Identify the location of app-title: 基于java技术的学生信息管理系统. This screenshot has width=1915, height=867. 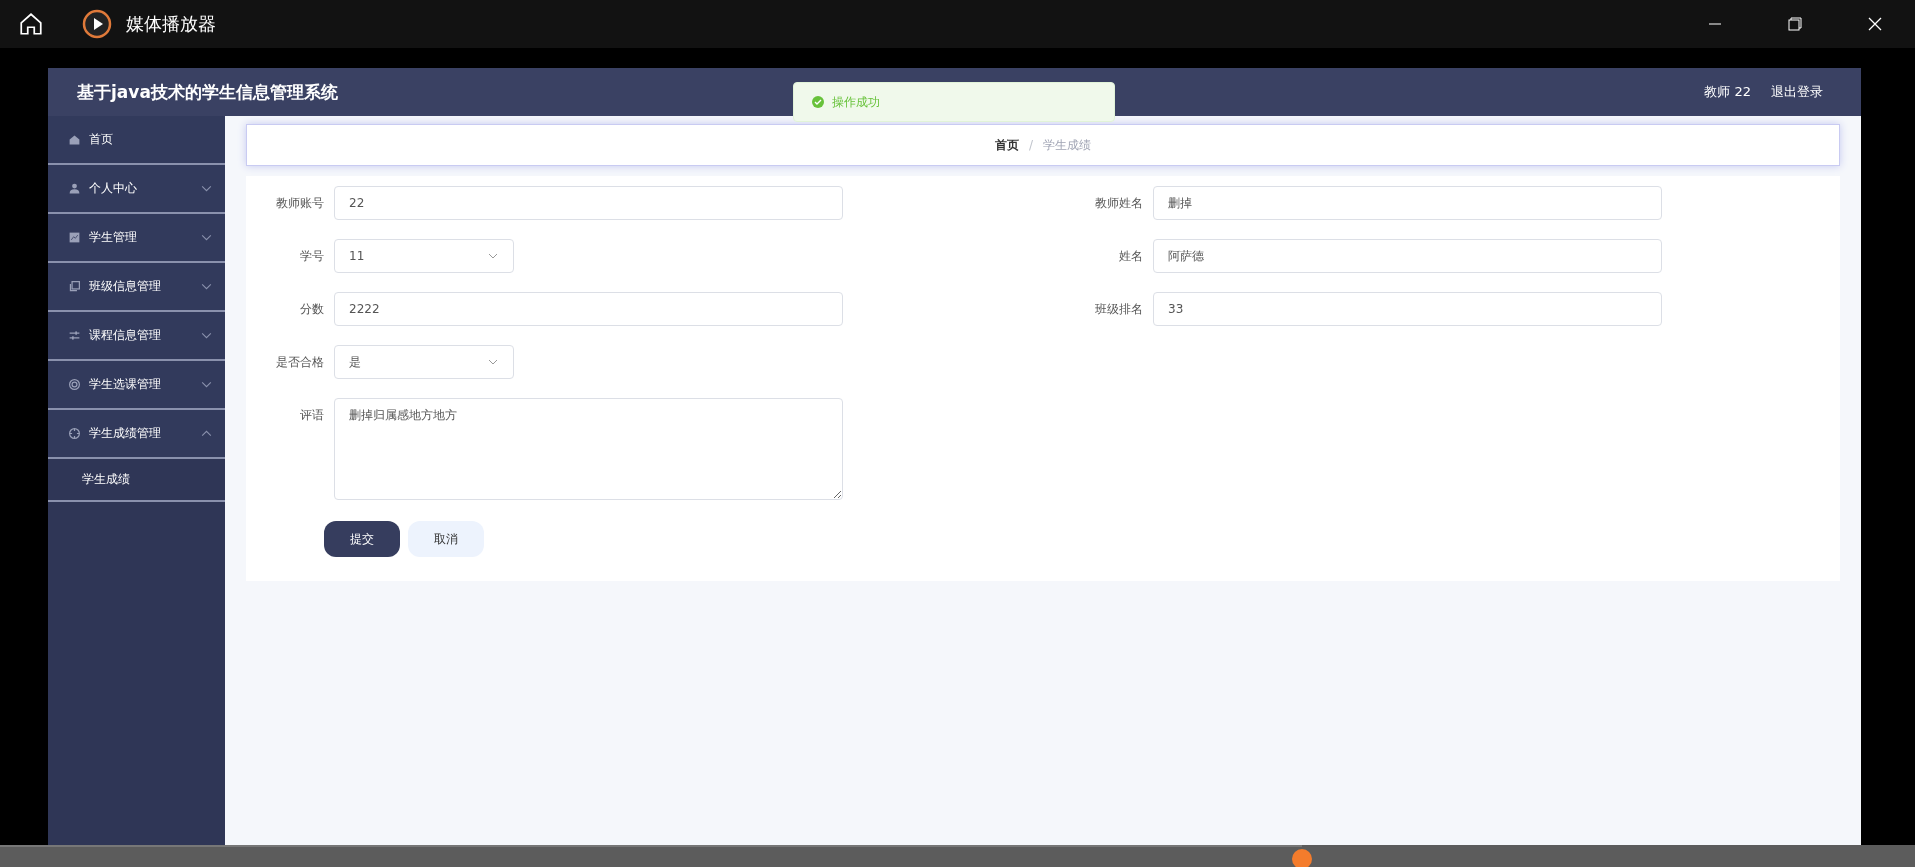
(207, 92).